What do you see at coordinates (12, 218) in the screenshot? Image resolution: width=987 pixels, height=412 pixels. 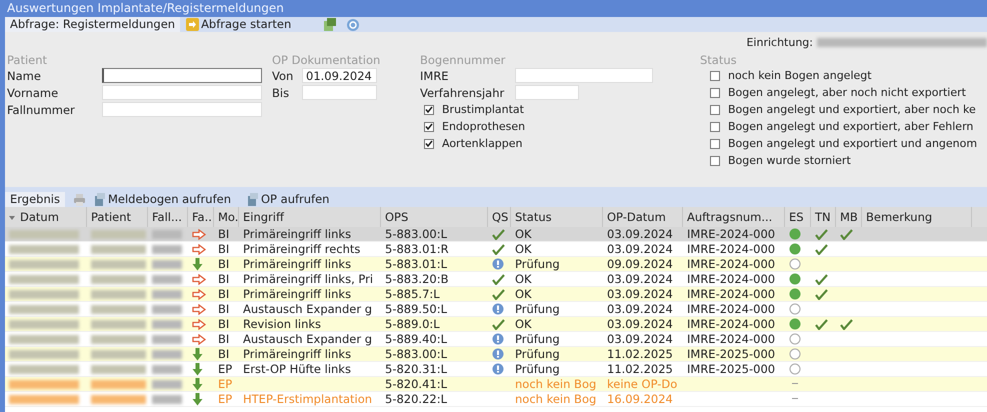 I see `sort-icon` at bounding box center [12, 218].